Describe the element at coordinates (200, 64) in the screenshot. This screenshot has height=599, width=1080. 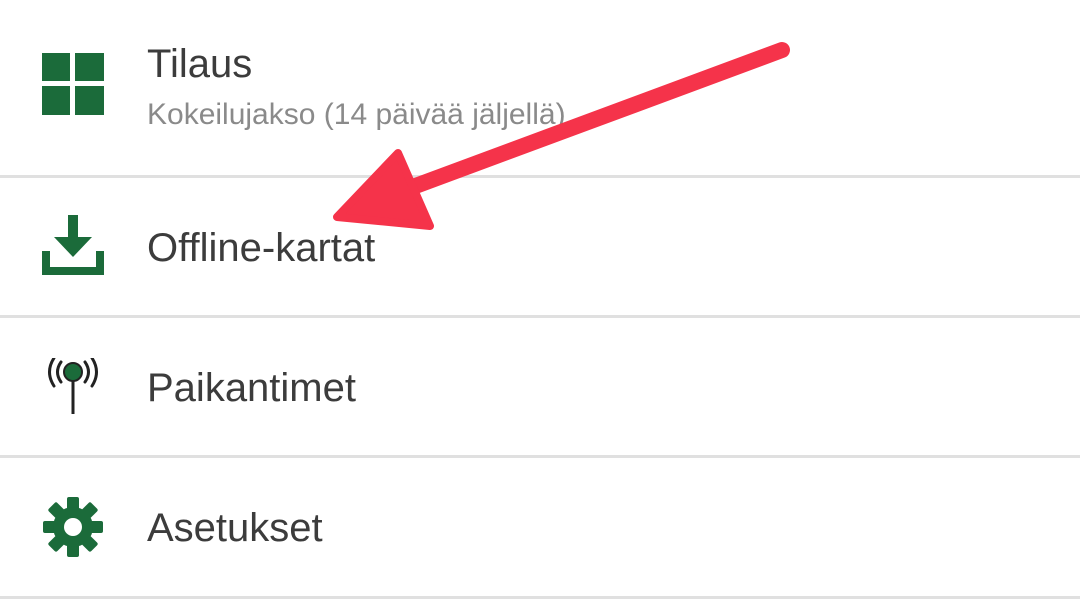
I see `menu-item-label: Tilaus` at that location.